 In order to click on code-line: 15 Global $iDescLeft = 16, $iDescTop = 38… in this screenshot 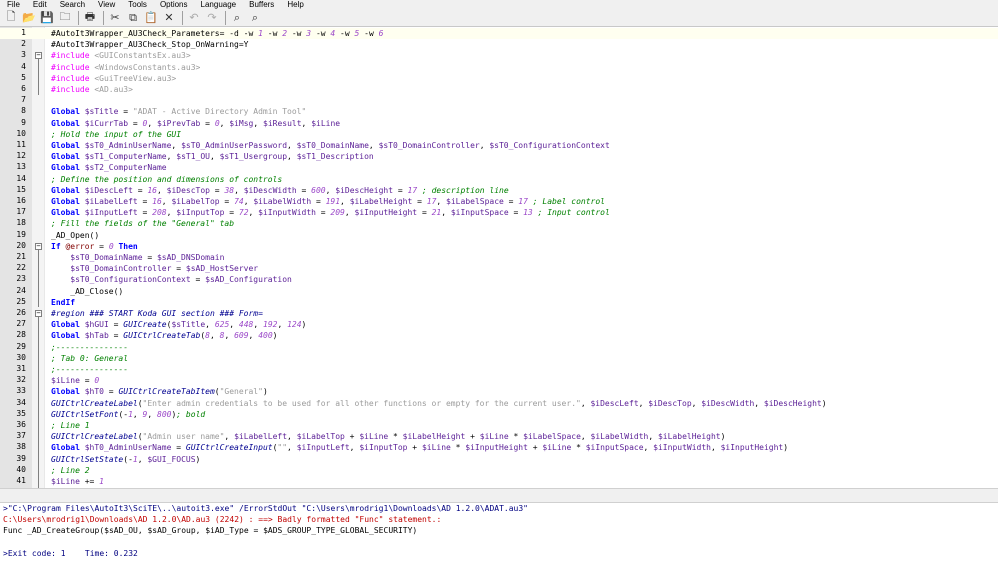, I will do `click(499, 190)`.